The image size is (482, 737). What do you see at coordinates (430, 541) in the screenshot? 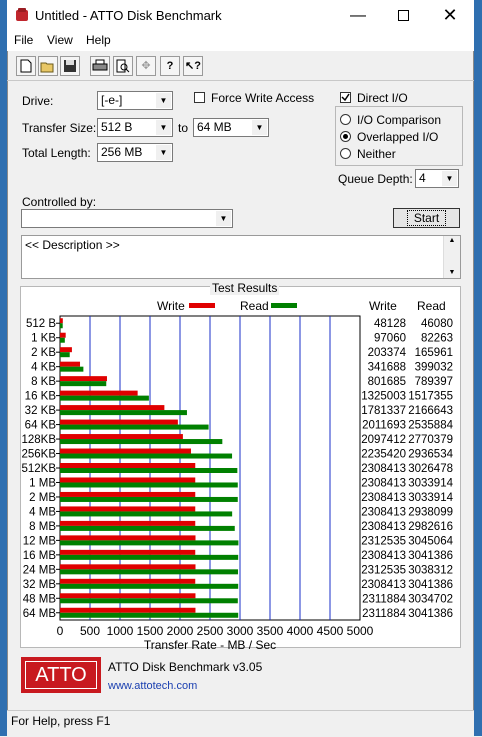
I see `read-value: 3045064` at bounding box center [430, 541].